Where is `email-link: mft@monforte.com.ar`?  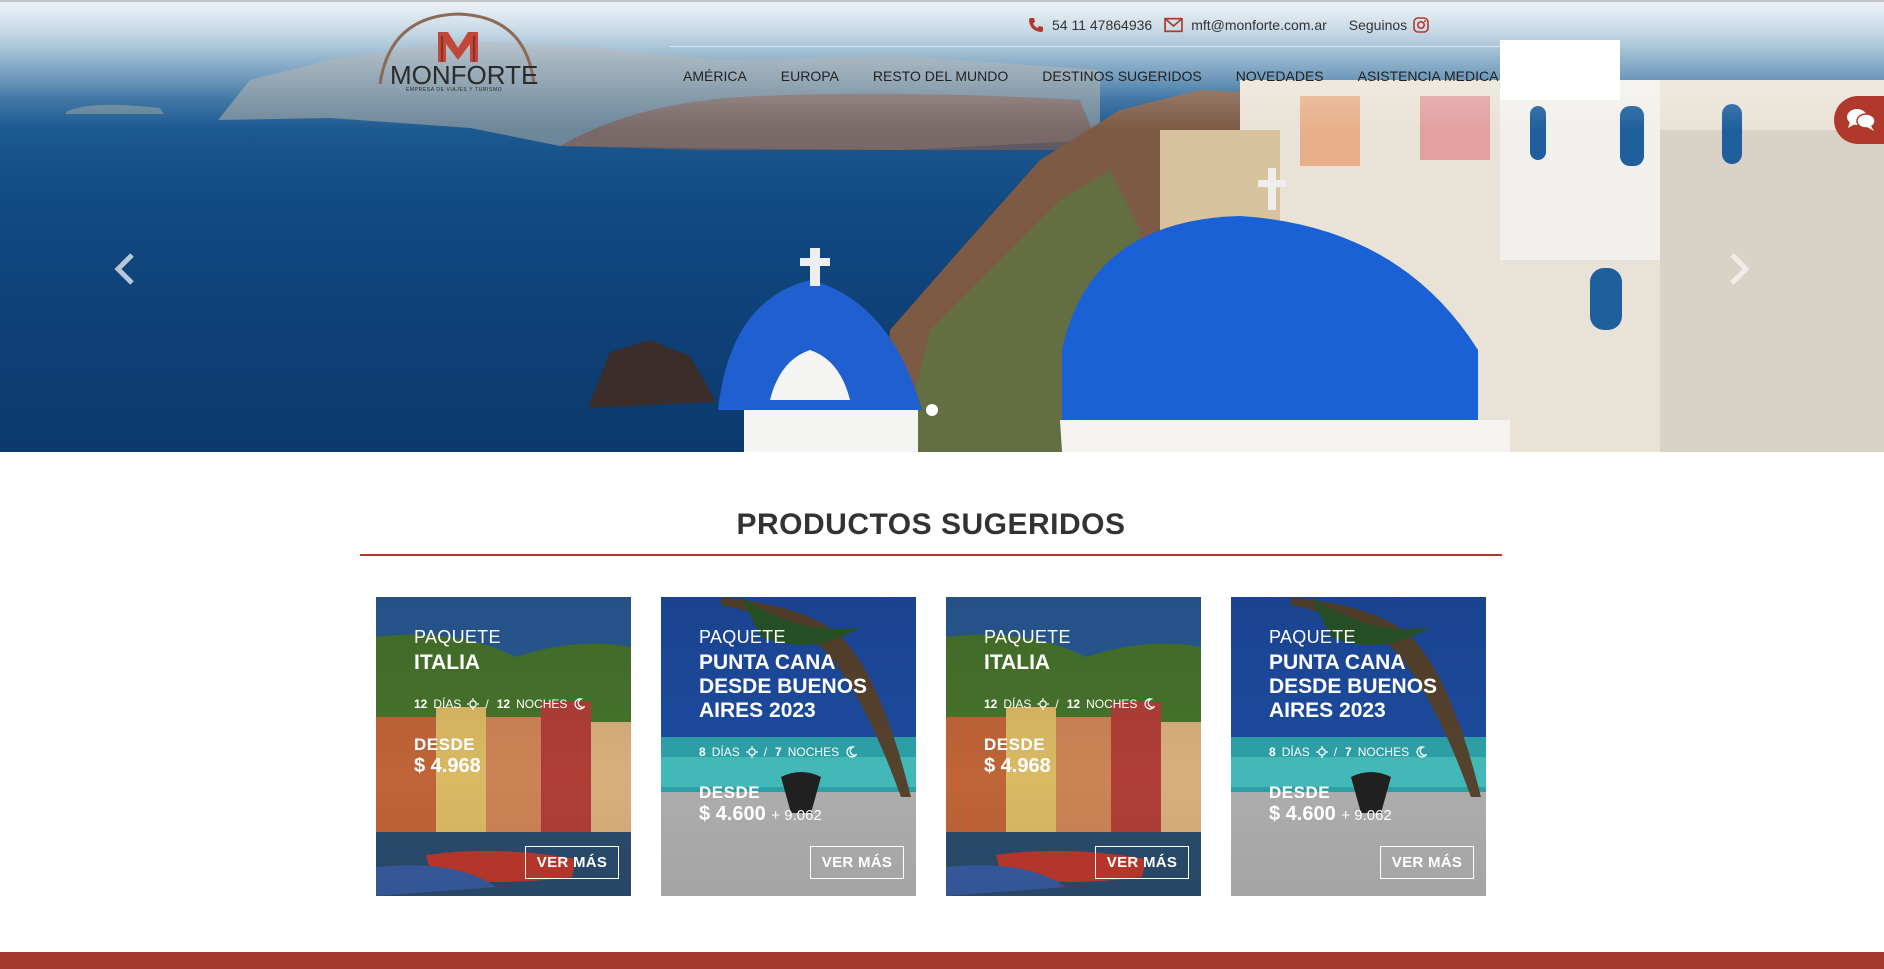
email-link: mft@monforte.com.ar is located at coordinates (1259, 25).